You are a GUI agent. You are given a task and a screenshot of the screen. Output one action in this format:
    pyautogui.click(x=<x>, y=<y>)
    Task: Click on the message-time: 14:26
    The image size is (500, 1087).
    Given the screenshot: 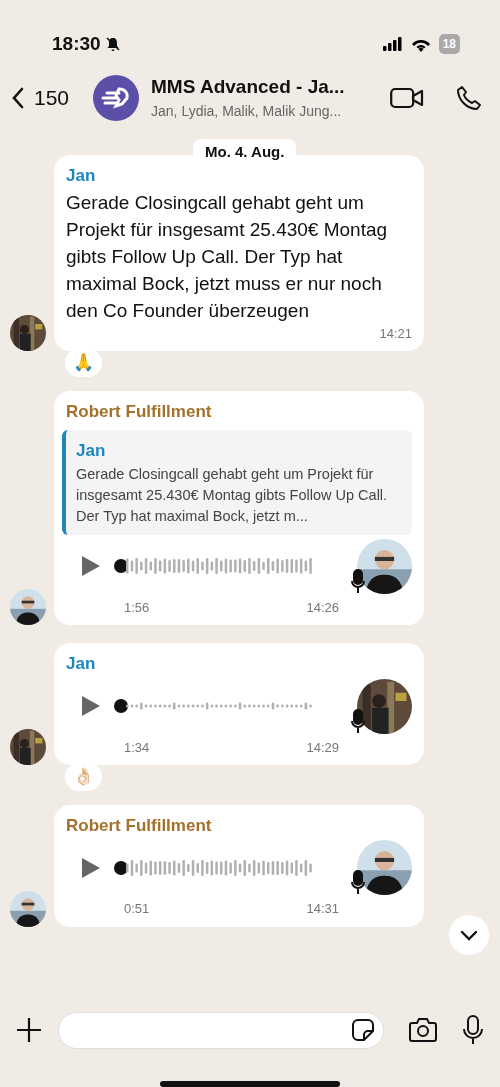 What is the action you would take?
    pyautogui.click(x=322, y=607)
    